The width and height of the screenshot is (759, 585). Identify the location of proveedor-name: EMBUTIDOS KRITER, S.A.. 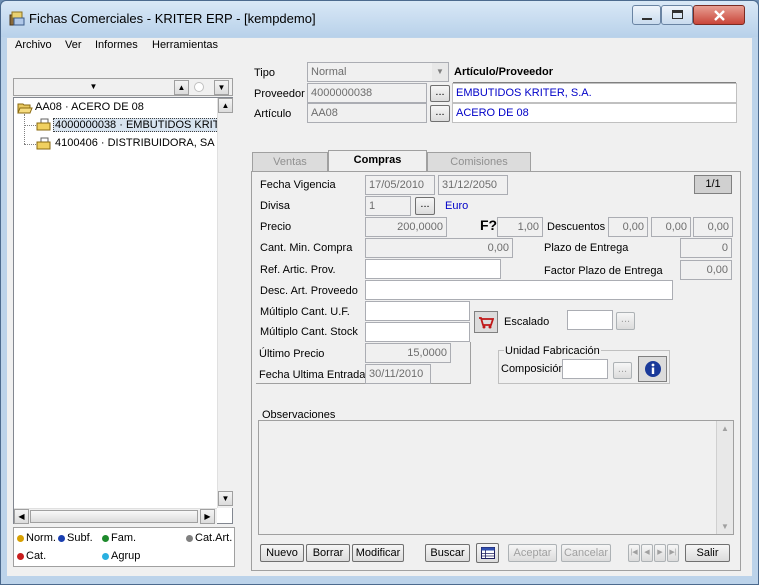
(594, 93).